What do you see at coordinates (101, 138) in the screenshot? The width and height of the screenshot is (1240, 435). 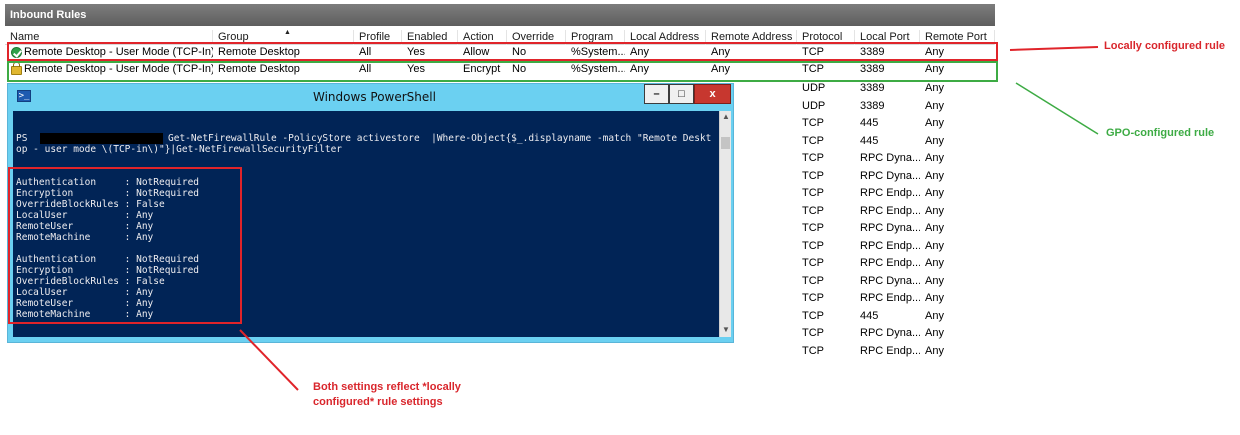 I see `redacted-path` at bounding box center [101, 138].